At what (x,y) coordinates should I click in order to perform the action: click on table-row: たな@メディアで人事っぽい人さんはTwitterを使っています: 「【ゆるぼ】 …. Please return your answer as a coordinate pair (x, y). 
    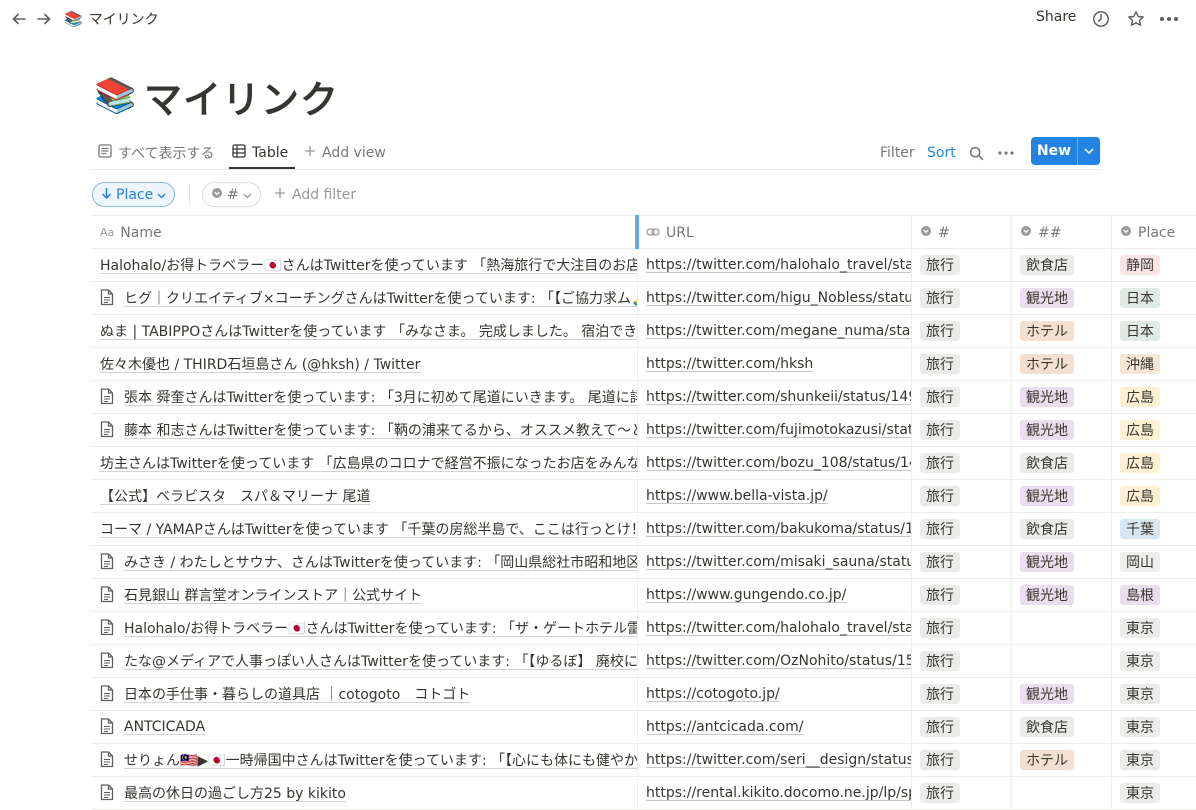
    Looking at the image, I should click on (644, 661).